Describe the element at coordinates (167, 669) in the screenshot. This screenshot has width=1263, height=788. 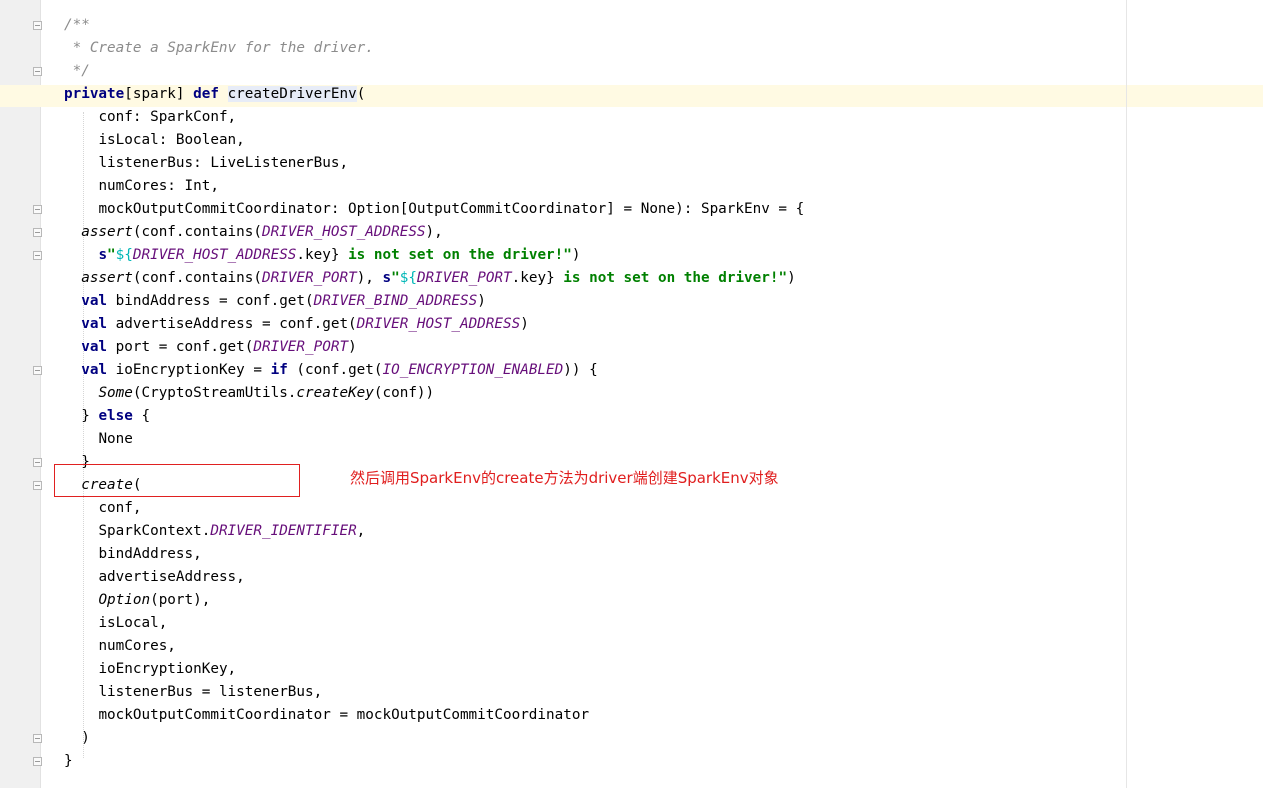
I see `arg: ioEncryptionKey,` at that location.